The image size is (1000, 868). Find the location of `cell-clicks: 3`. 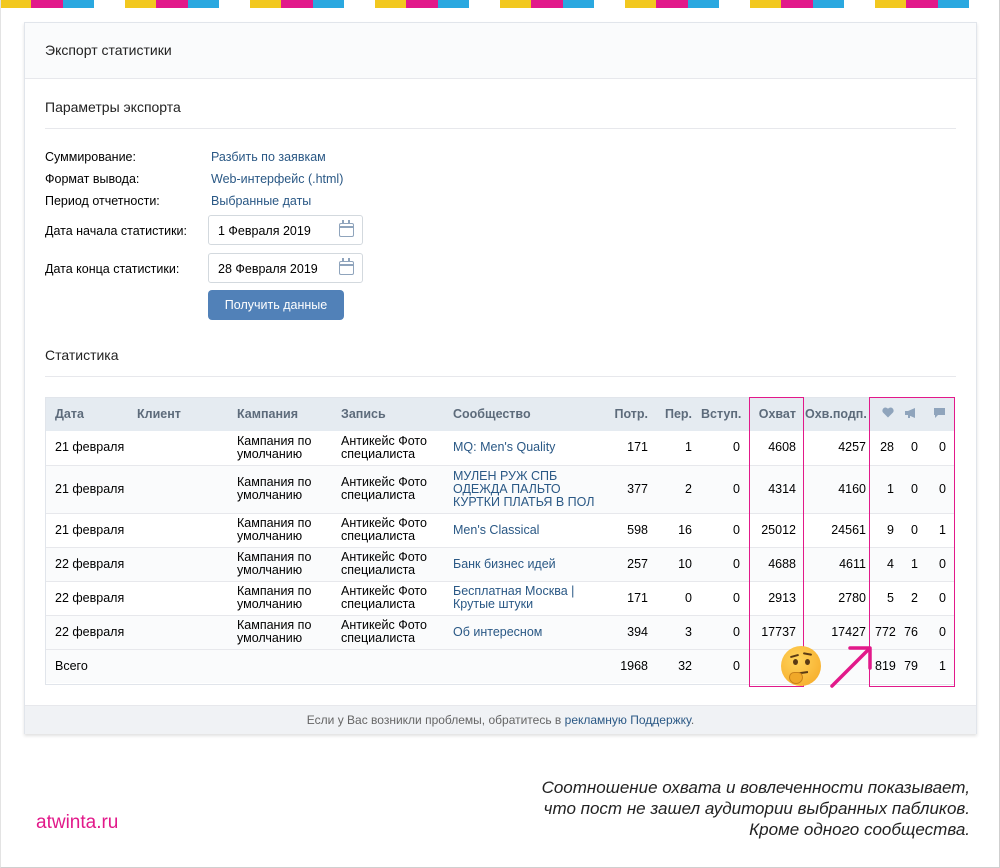

cell-clicks: 3 is located at coordinates (688, 631).